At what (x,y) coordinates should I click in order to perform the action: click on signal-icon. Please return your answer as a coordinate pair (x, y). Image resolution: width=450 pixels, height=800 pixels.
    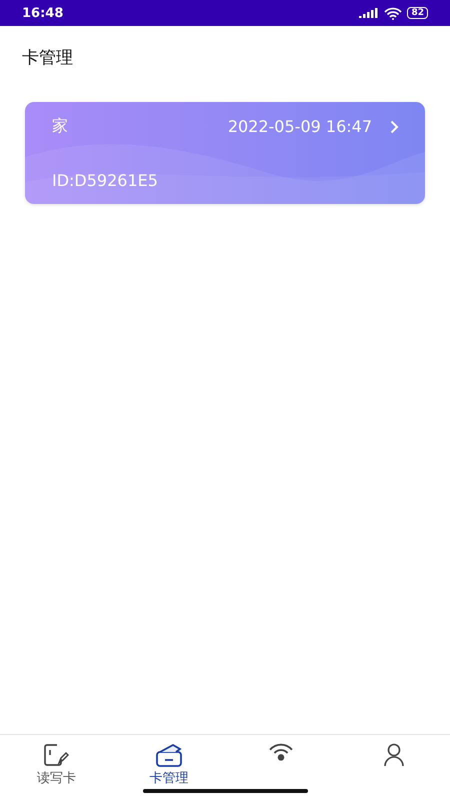
    Looking at the image, I should click on (369, 13).